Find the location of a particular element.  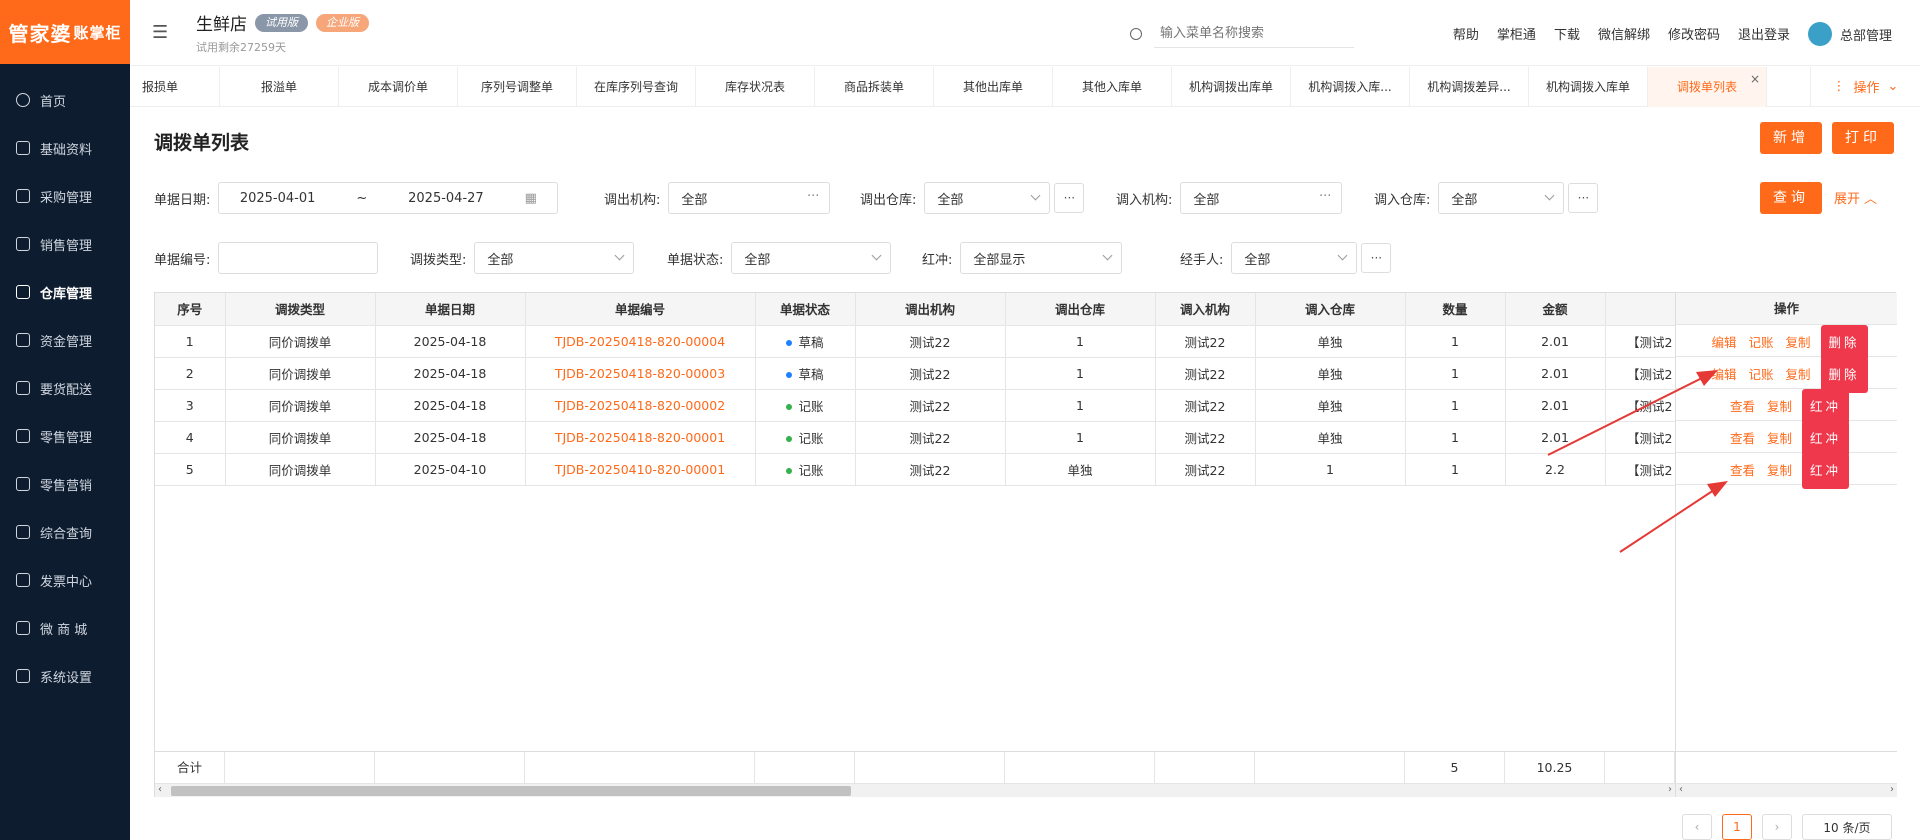

top-link-1: 掌柜通 is located at coordinates (1516, 33).